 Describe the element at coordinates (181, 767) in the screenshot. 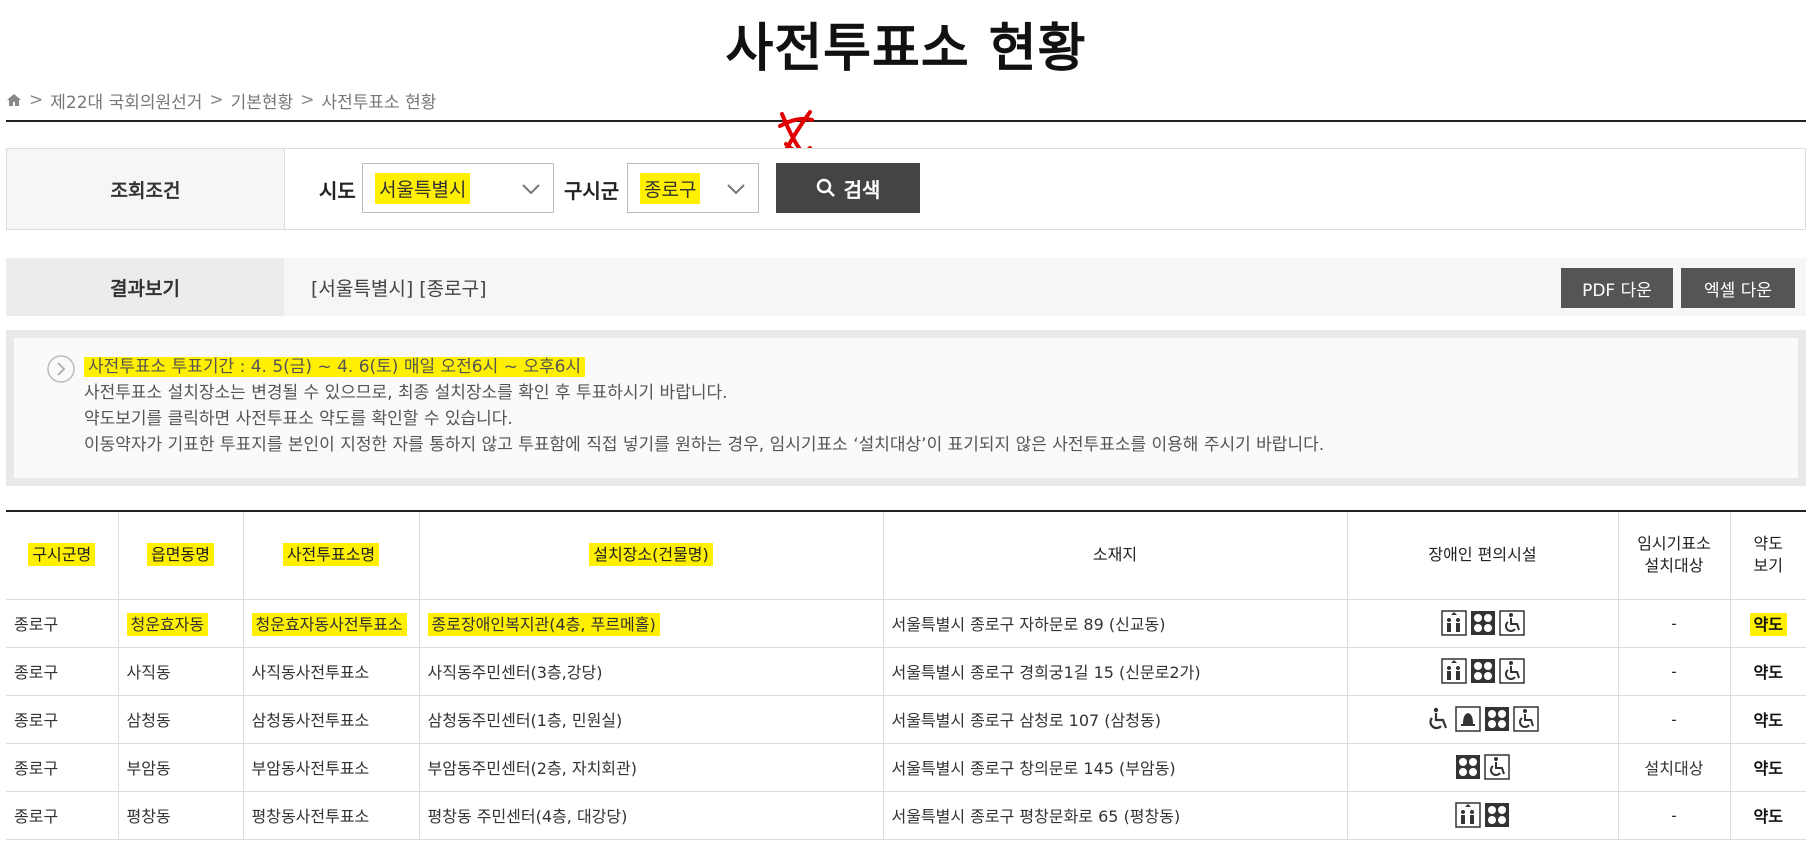

I see `cell-dong: 부암동` at that location.